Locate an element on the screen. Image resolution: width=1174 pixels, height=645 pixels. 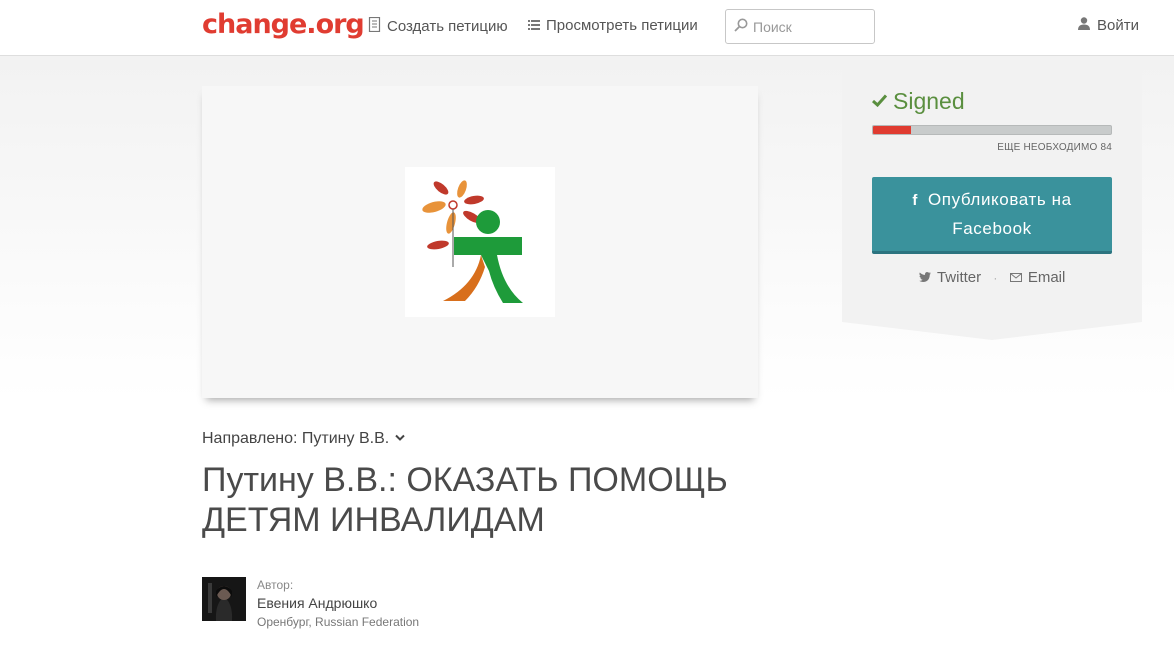
check-icon is located at coordinates (880, 101).